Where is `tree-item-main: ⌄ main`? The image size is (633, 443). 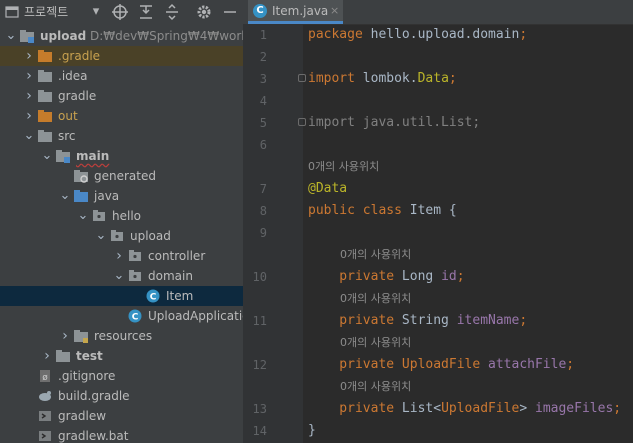
tree-item-main: ⌄ main is located at coordinates (121, 156).